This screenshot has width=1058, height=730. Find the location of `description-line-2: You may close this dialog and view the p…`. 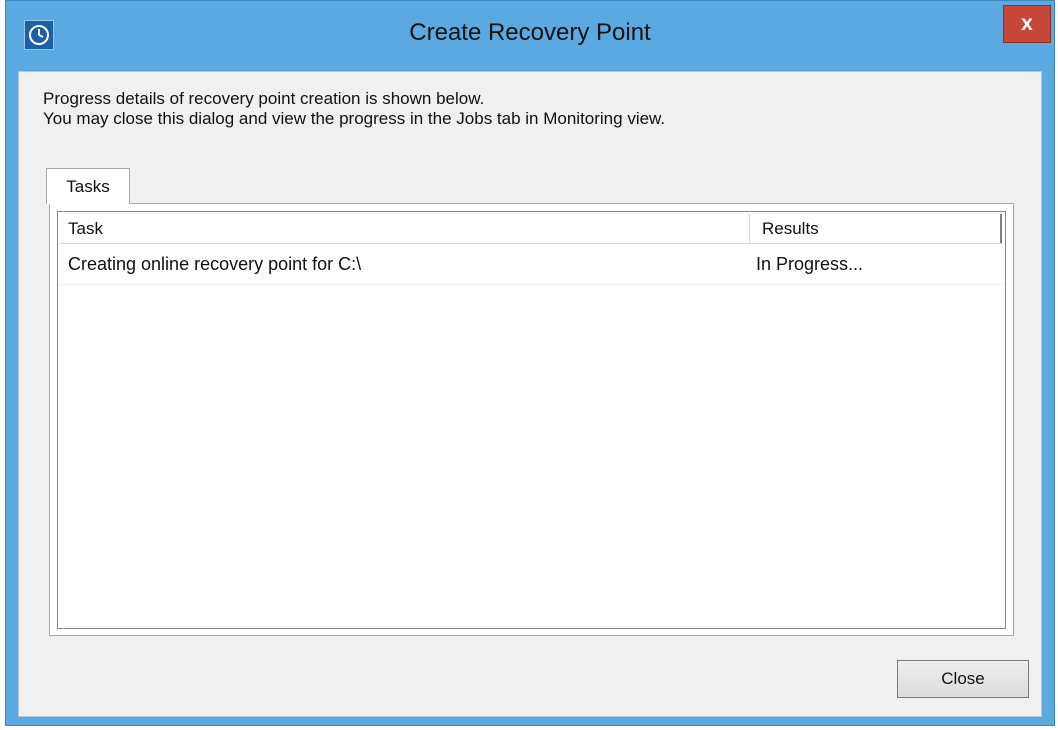

description-line-2: You may close this dialog and view the p… is located at coordinates (354, 118).